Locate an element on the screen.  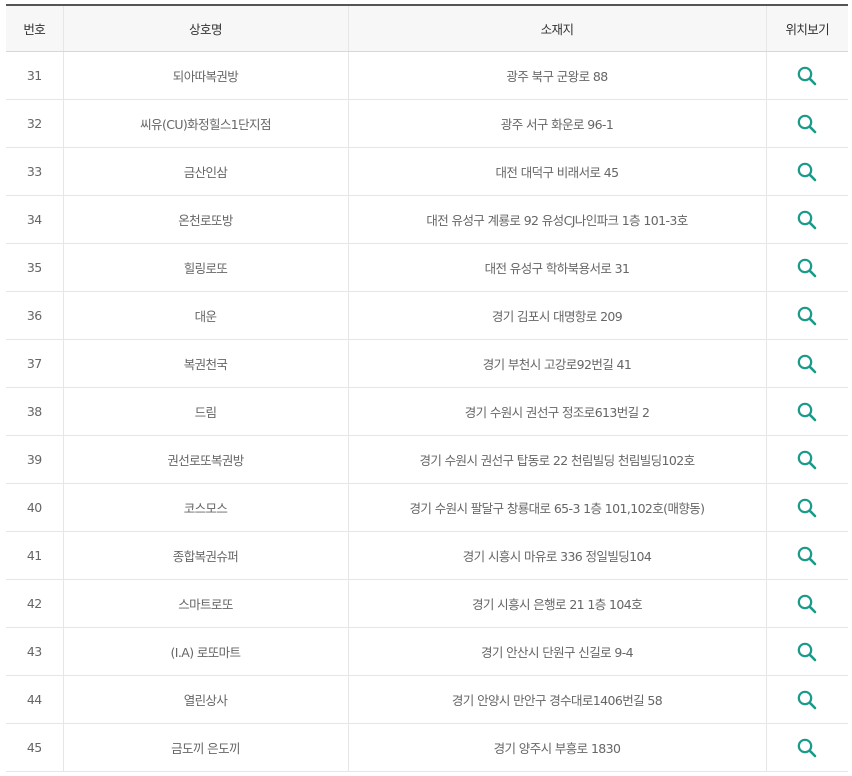
row-store-name: 온천로또방 is located at coordinates (205, 219).